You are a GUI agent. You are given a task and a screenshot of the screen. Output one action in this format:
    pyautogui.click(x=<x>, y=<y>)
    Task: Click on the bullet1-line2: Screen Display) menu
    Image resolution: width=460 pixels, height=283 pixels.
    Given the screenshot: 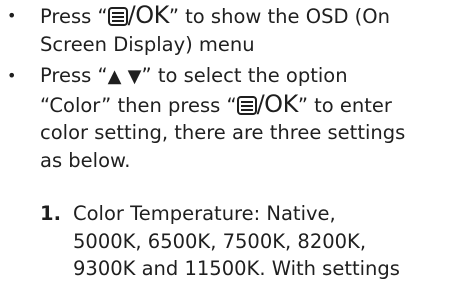 What is the action you would take?
    pyautogui.click(x=147, y=44)
    